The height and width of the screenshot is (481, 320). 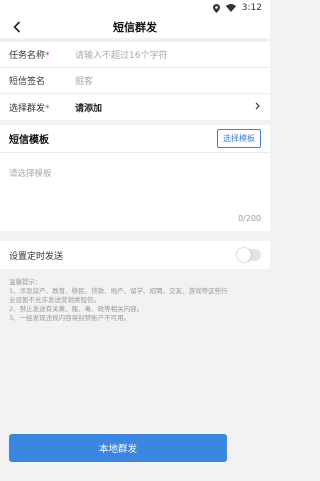 I want to click on signature-row: 短信签名 掘客, so click(x=135, y=81).